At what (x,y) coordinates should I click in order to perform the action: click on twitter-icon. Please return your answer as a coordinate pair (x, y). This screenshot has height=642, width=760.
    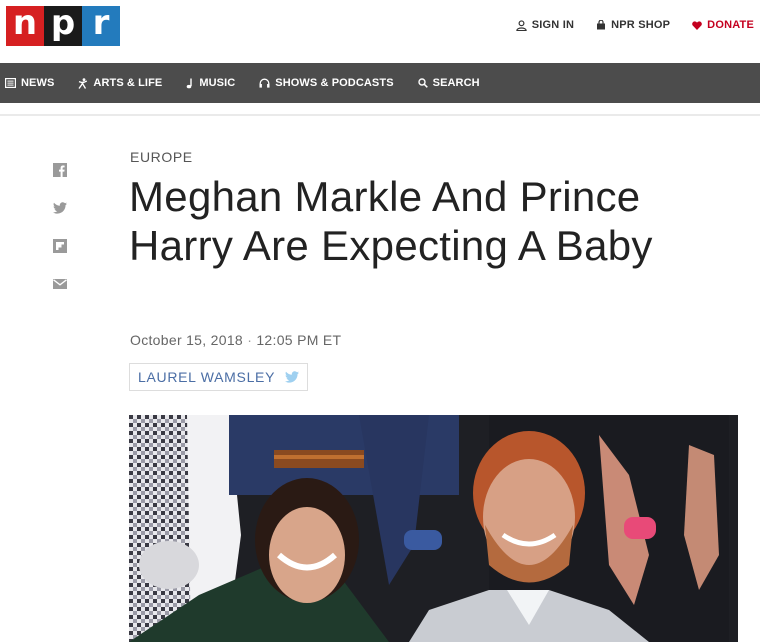
    Looking at the image, I should click on (60, 208).